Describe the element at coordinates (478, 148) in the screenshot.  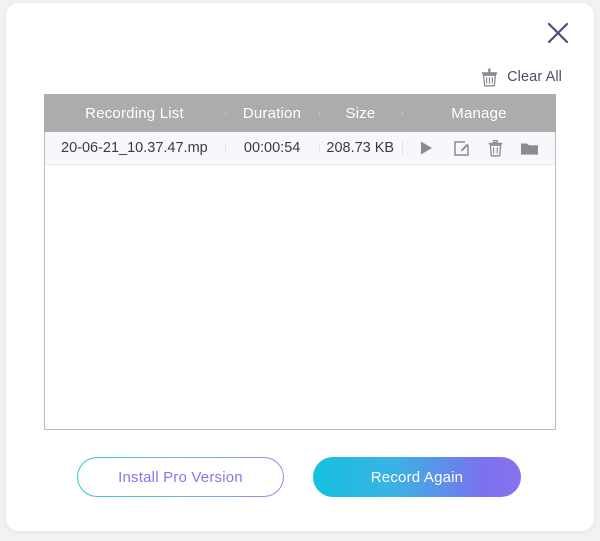
I see `cell-manage` at that location.